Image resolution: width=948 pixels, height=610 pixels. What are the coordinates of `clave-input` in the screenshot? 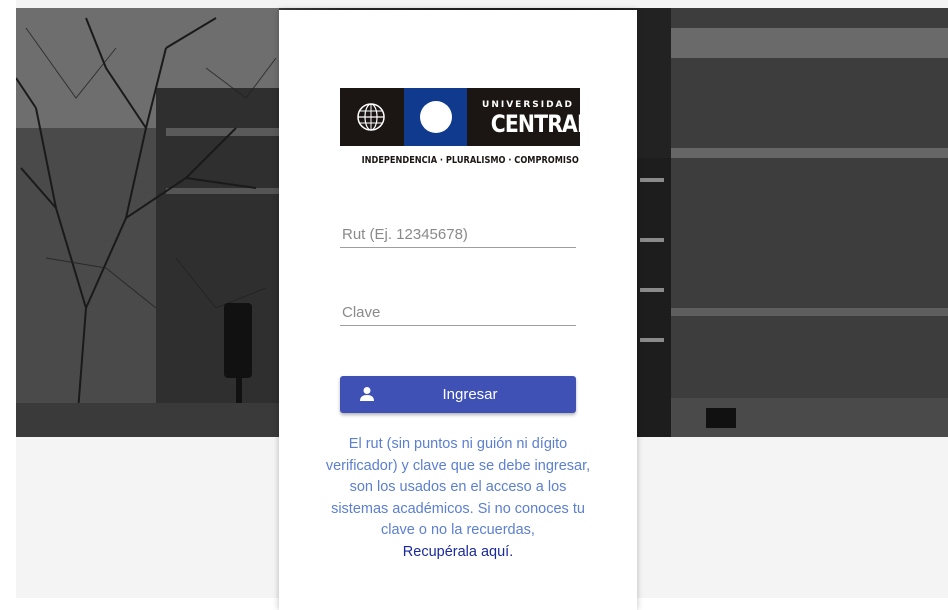 It's located at (458, 313).